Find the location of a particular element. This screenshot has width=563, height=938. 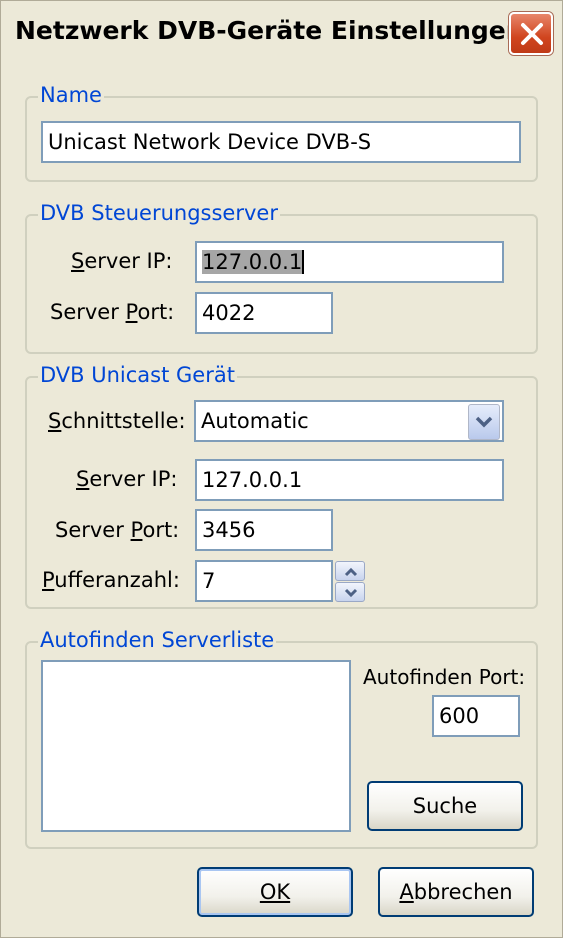

cancel-button-label: Abbrechen is located at coordinates (456, 892).